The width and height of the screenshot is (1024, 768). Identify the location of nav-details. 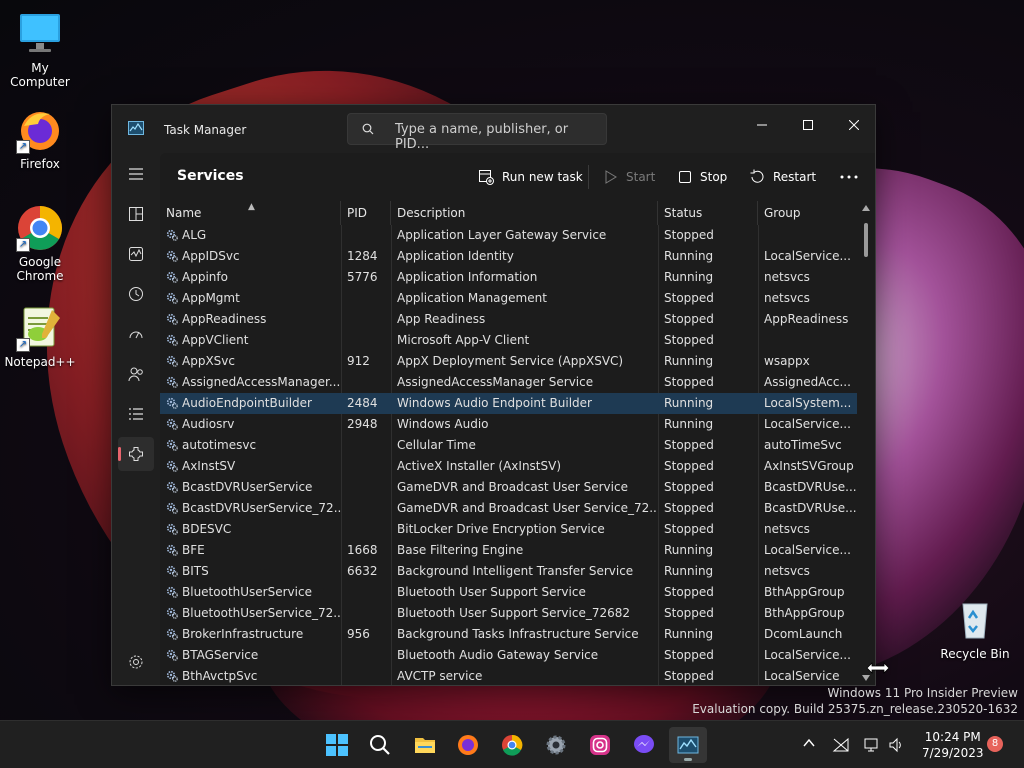
(136, 414).